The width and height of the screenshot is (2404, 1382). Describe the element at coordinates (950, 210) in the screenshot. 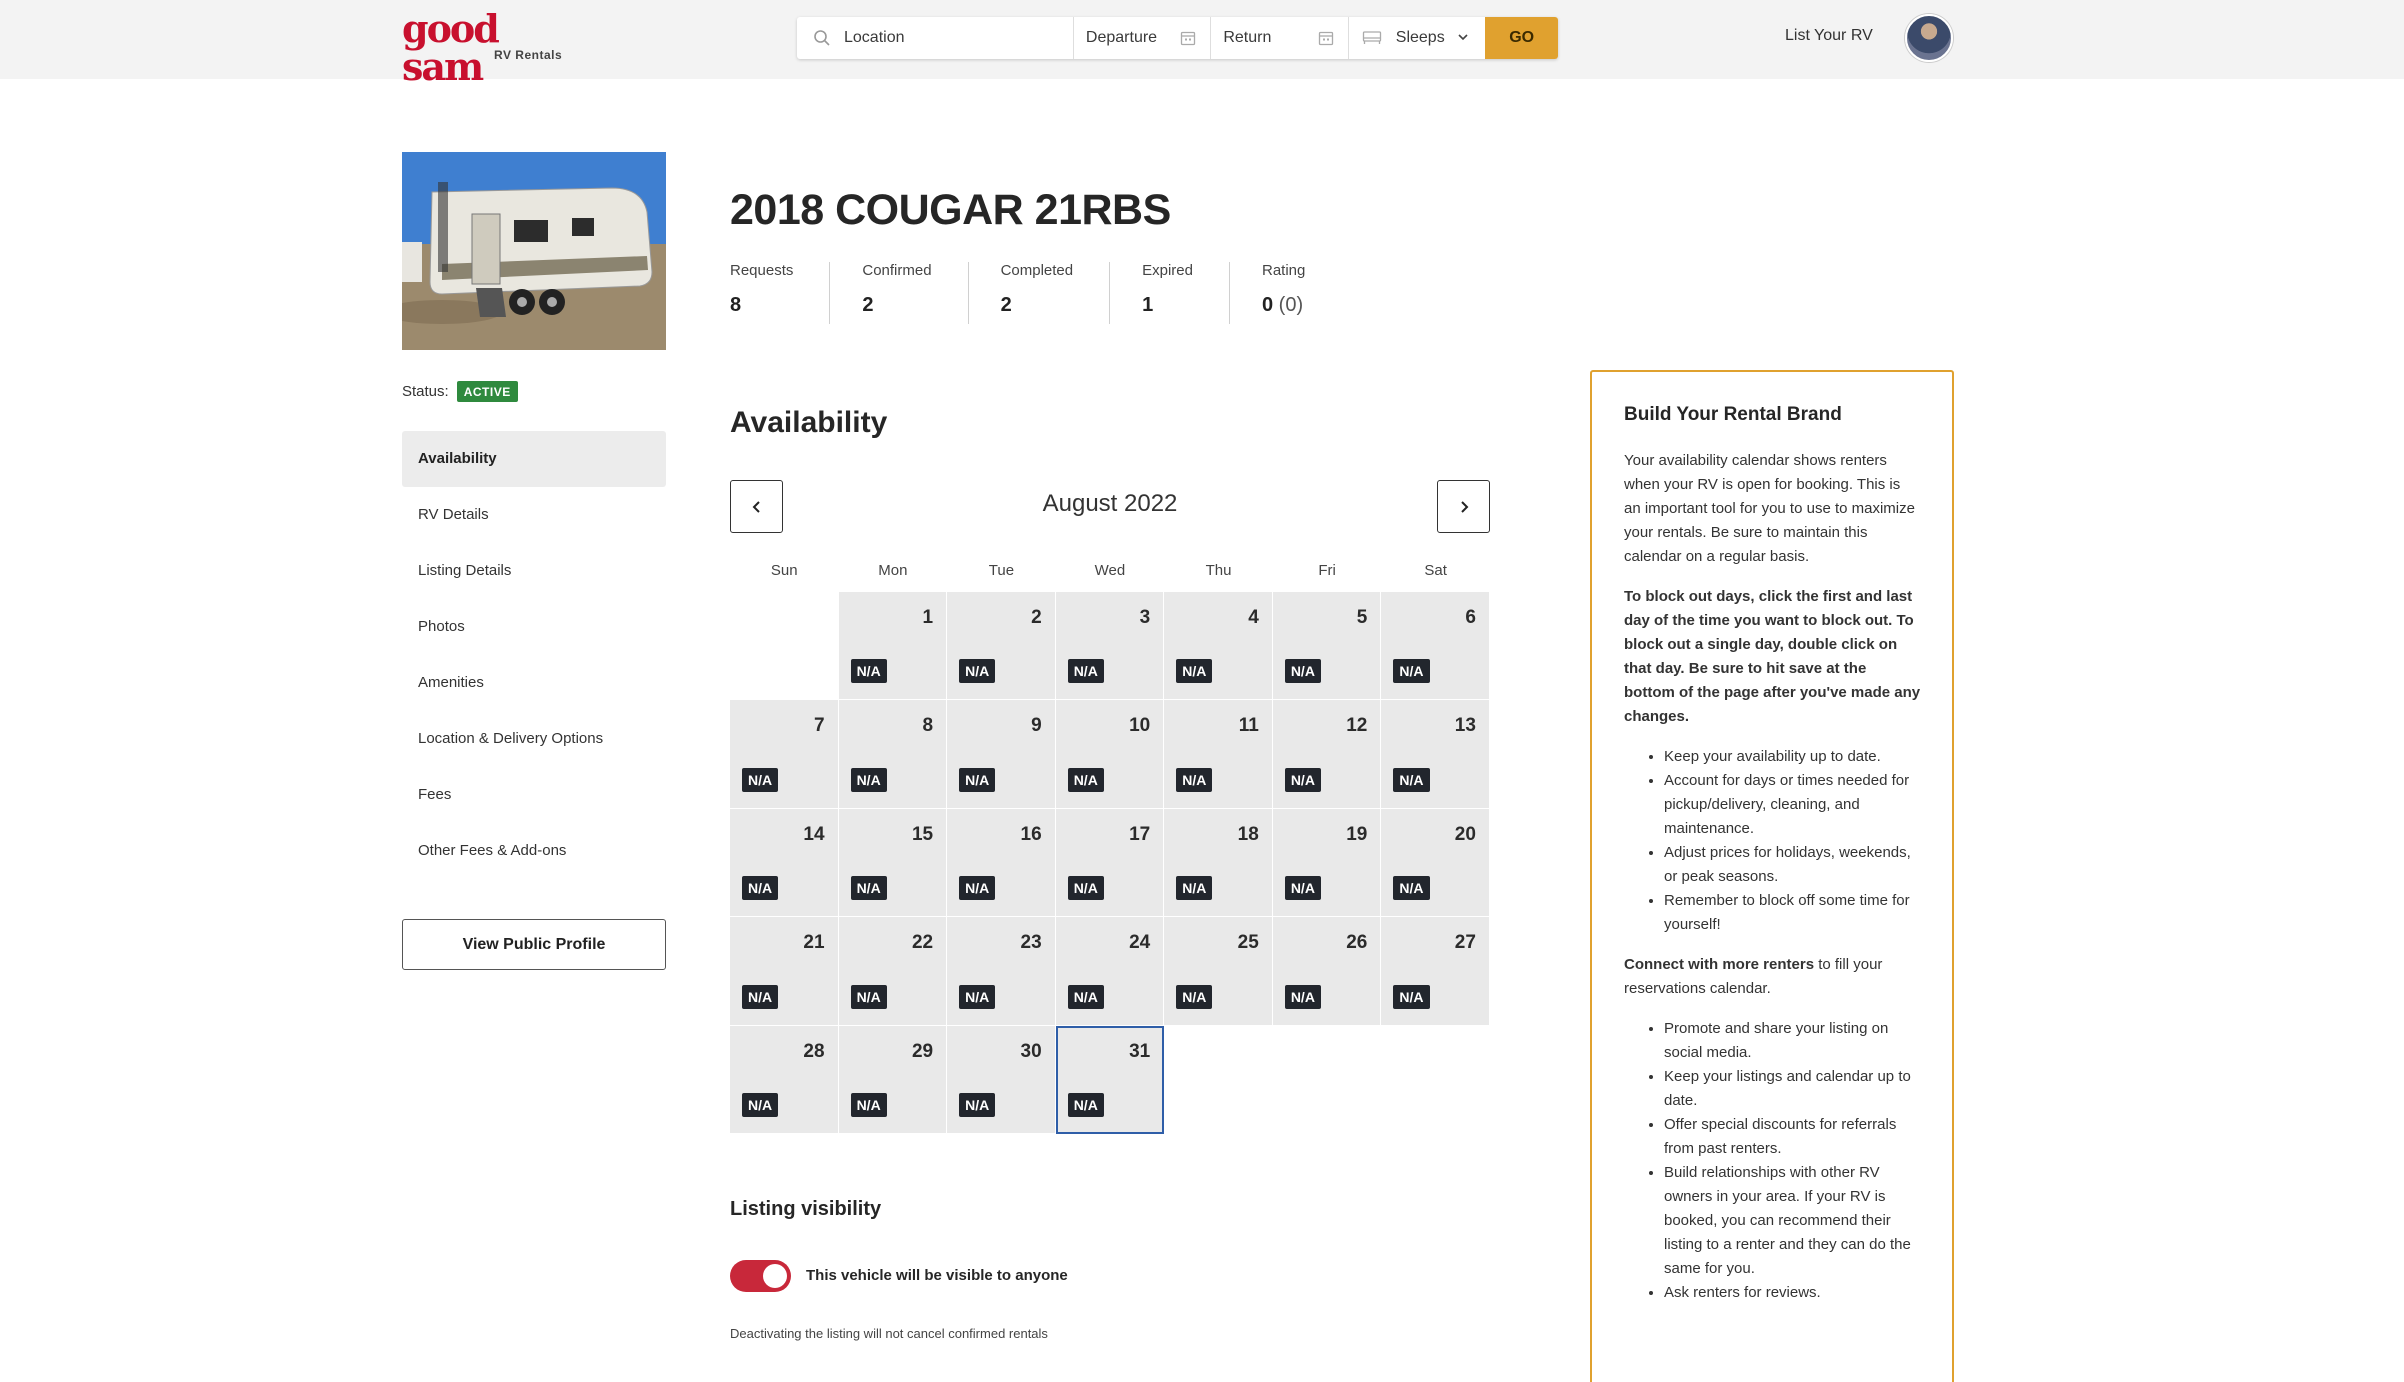

I see `page-title: 2018 COUGAR 21RBS` at that location.